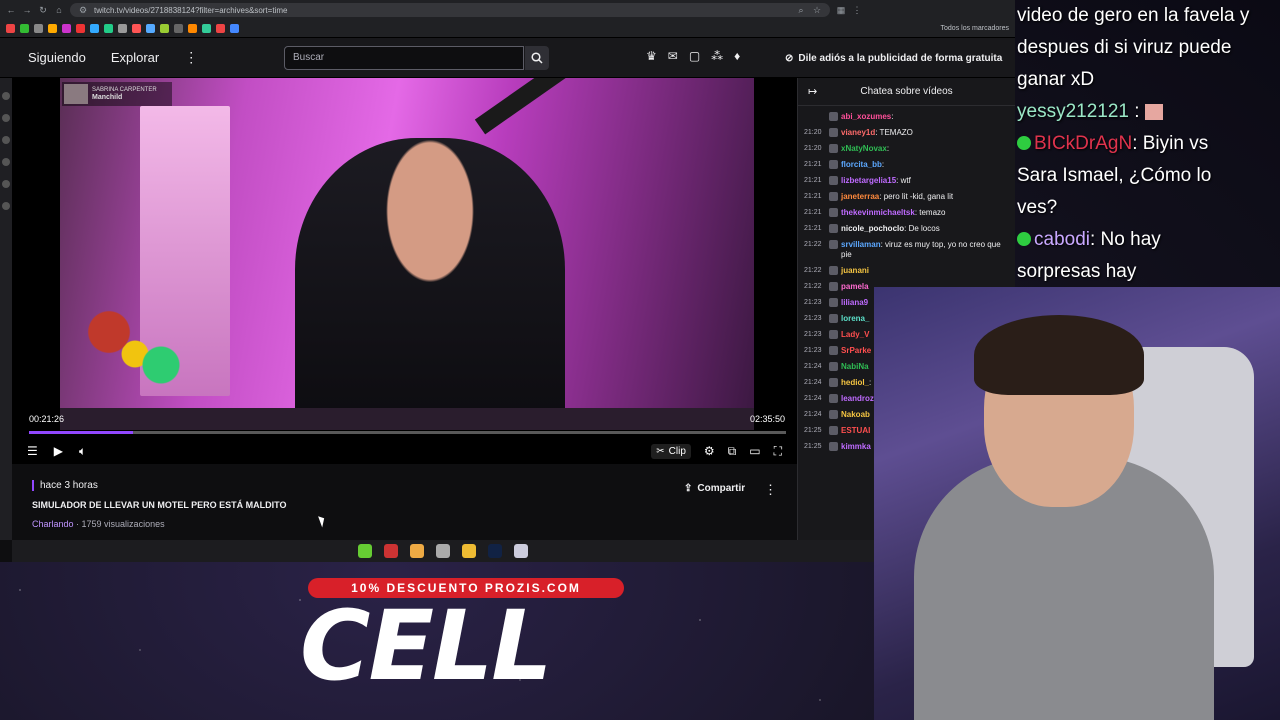 This screenshot has width=1280, height=720. What do you see at coordinates (59, 10) in the screenshot?
I see `home-icon: ⌂` at bounding box center [59, 10].